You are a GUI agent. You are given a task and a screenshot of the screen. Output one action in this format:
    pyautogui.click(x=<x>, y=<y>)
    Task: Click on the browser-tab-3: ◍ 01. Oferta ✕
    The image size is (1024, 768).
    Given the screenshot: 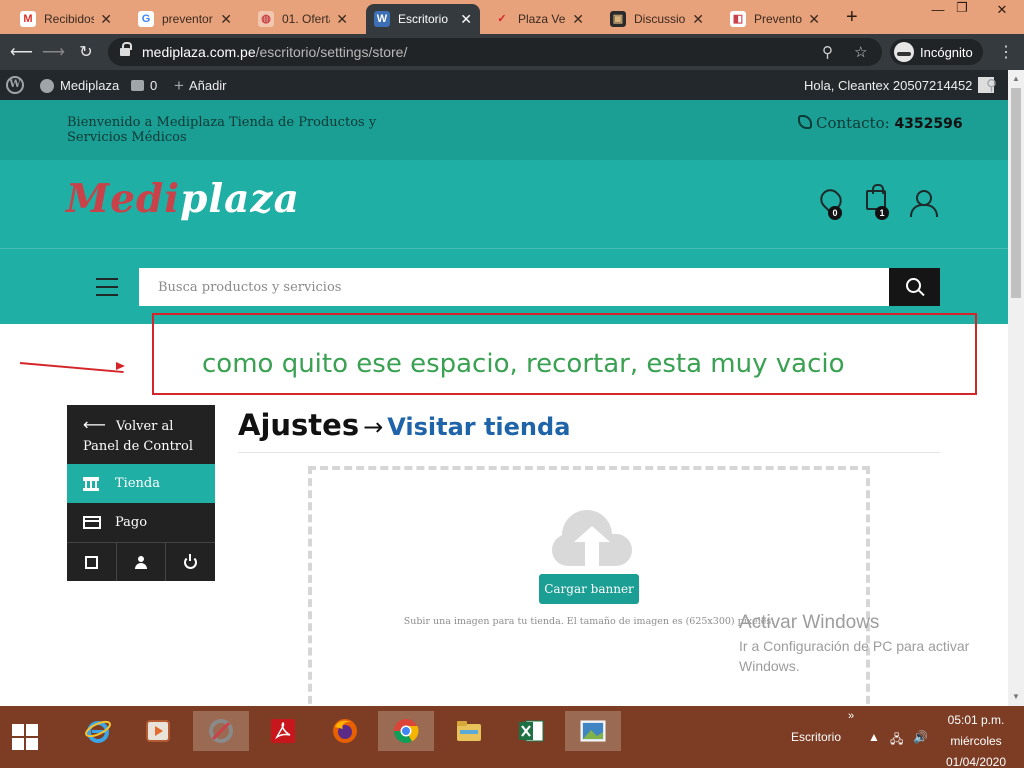 What is the action you would take?
    pyautogui.click(x=303, y=19)
    